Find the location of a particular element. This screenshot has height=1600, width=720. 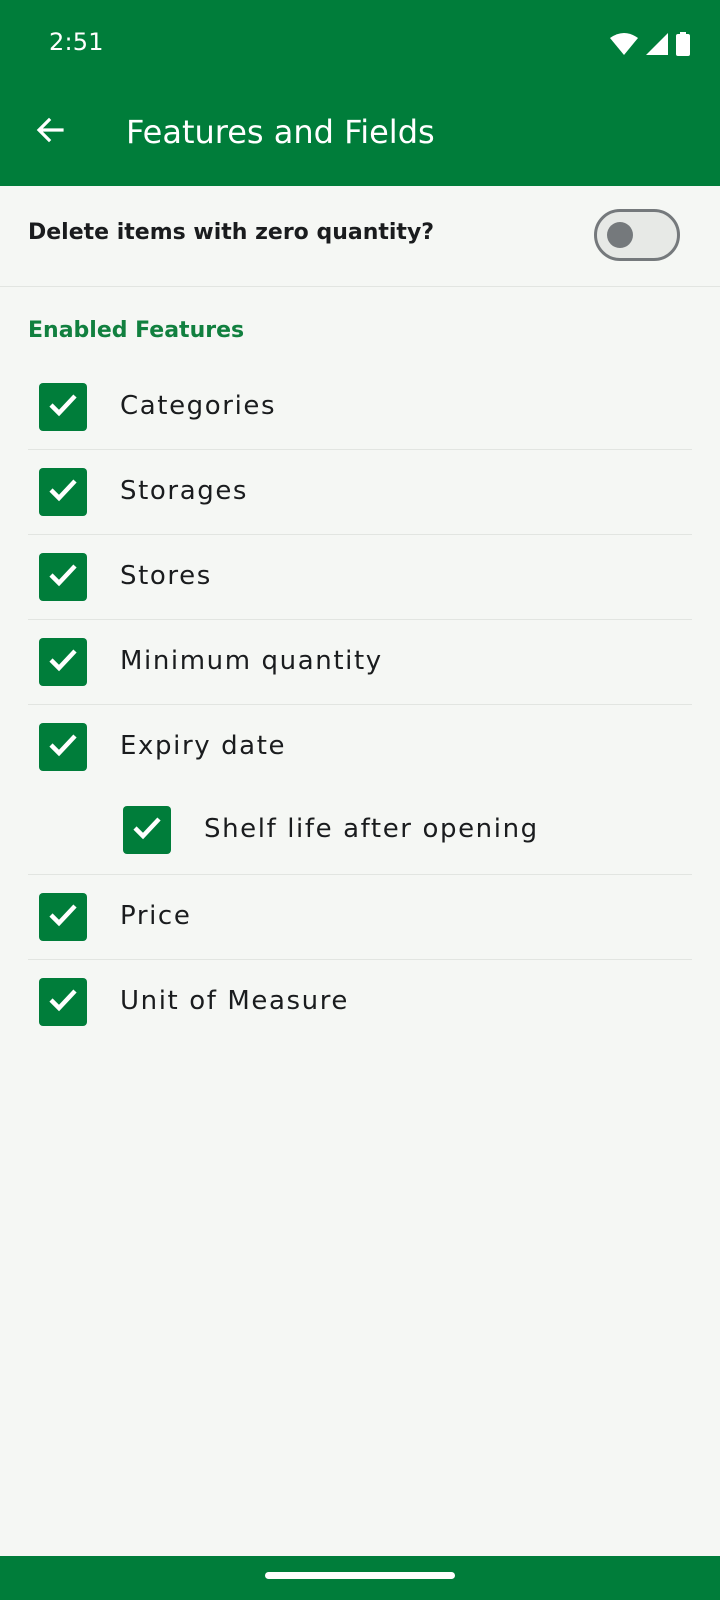

cellular-signal-icon is located at coordinates (657, 44).